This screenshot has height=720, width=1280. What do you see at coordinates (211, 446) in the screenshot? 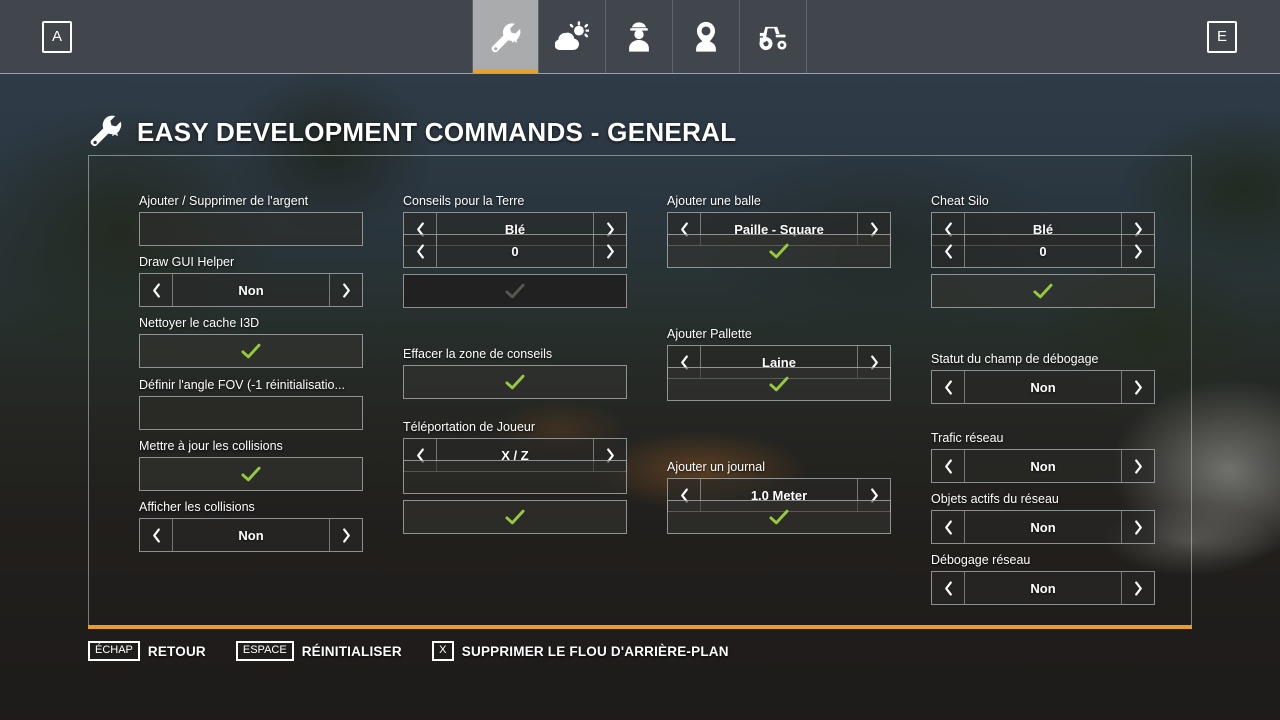
I see `option-label: Mettre à jour les collisions` at bounding box center [211, 446].